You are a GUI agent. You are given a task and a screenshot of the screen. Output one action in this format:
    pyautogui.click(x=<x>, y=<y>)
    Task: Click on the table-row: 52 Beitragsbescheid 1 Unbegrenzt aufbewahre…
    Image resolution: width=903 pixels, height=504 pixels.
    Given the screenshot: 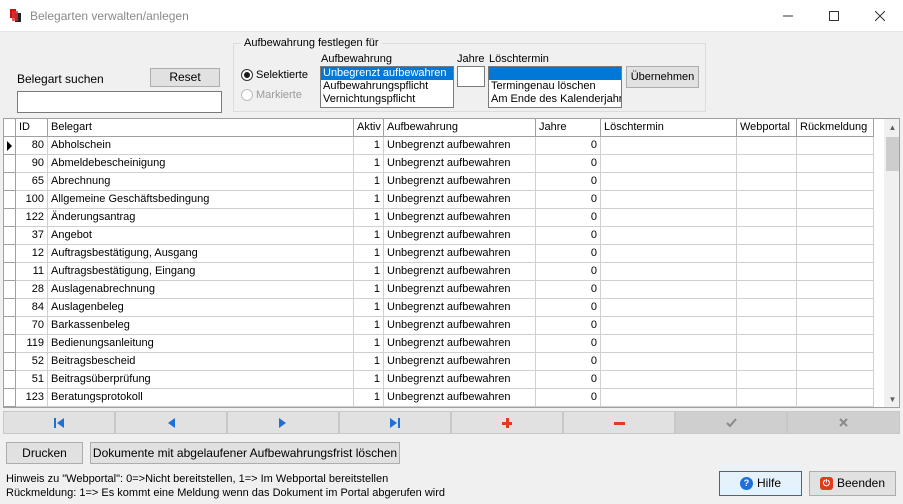 What is the action you would take?
    pyautogui.click(x=444, y=362)
    